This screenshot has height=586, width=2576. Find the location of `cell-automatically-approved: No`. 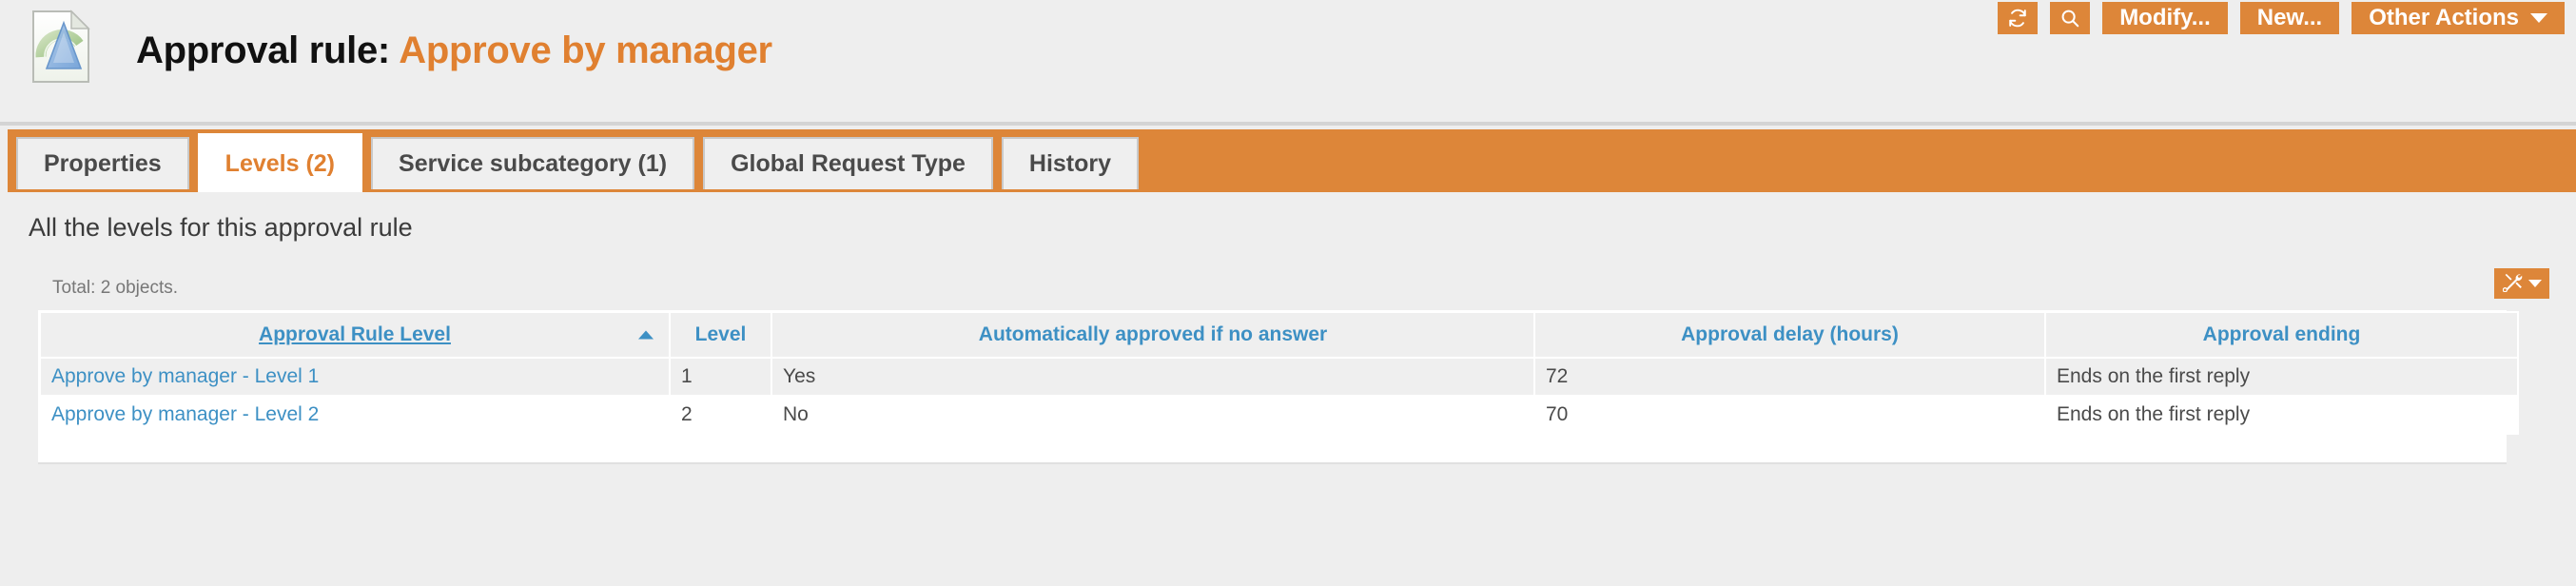

cell-automatically-approved: No is located at coordinates (1152, 415).